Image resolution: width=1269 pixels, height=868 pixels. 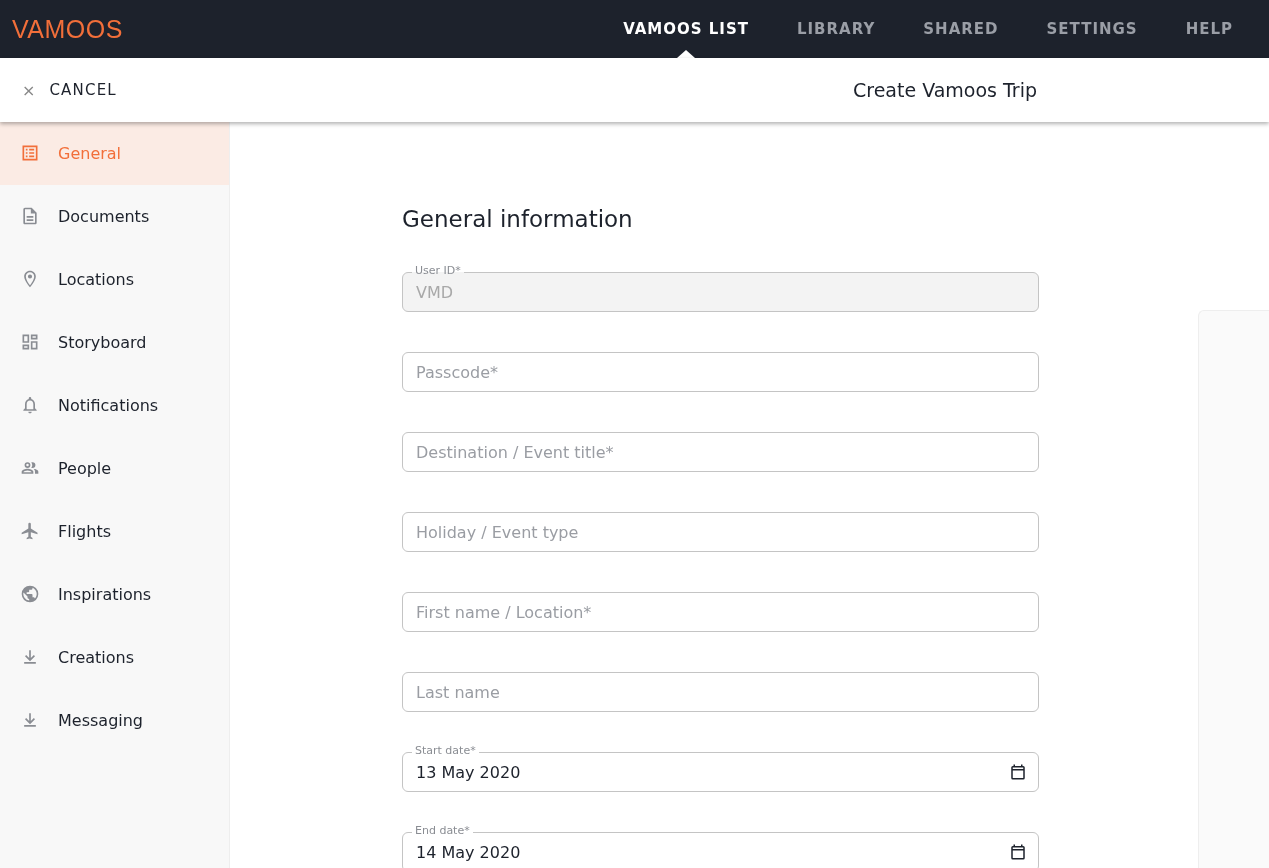 I want to click on sidebar-item: Notifications, so click(x=114, y=405).